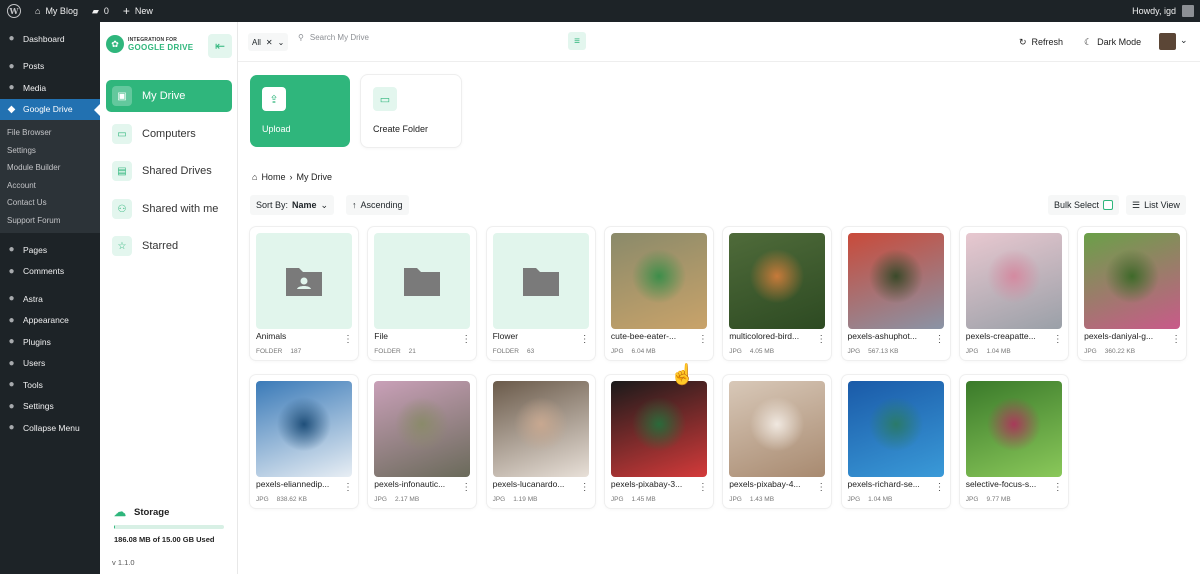  I want to click on submenu-item-support-forum: Support Forum, so click(50, 221).